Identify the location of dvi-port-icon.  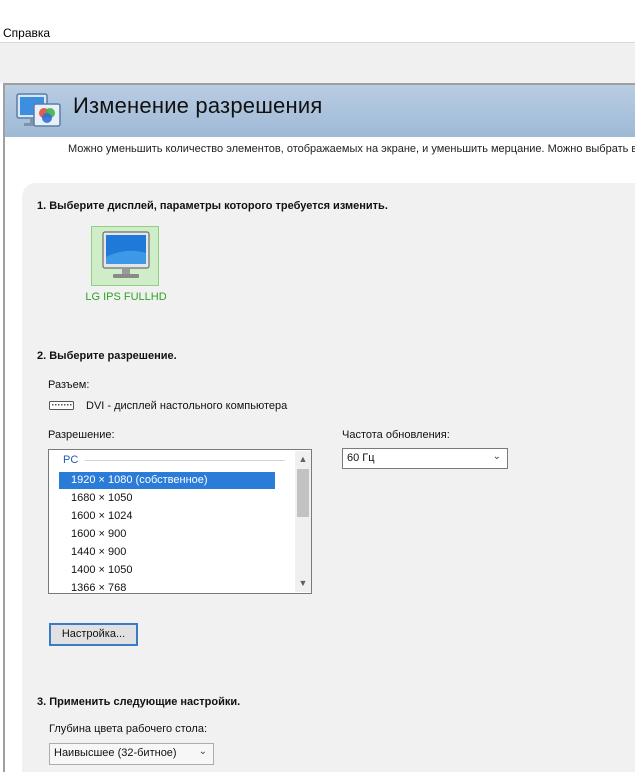
(61, 405).